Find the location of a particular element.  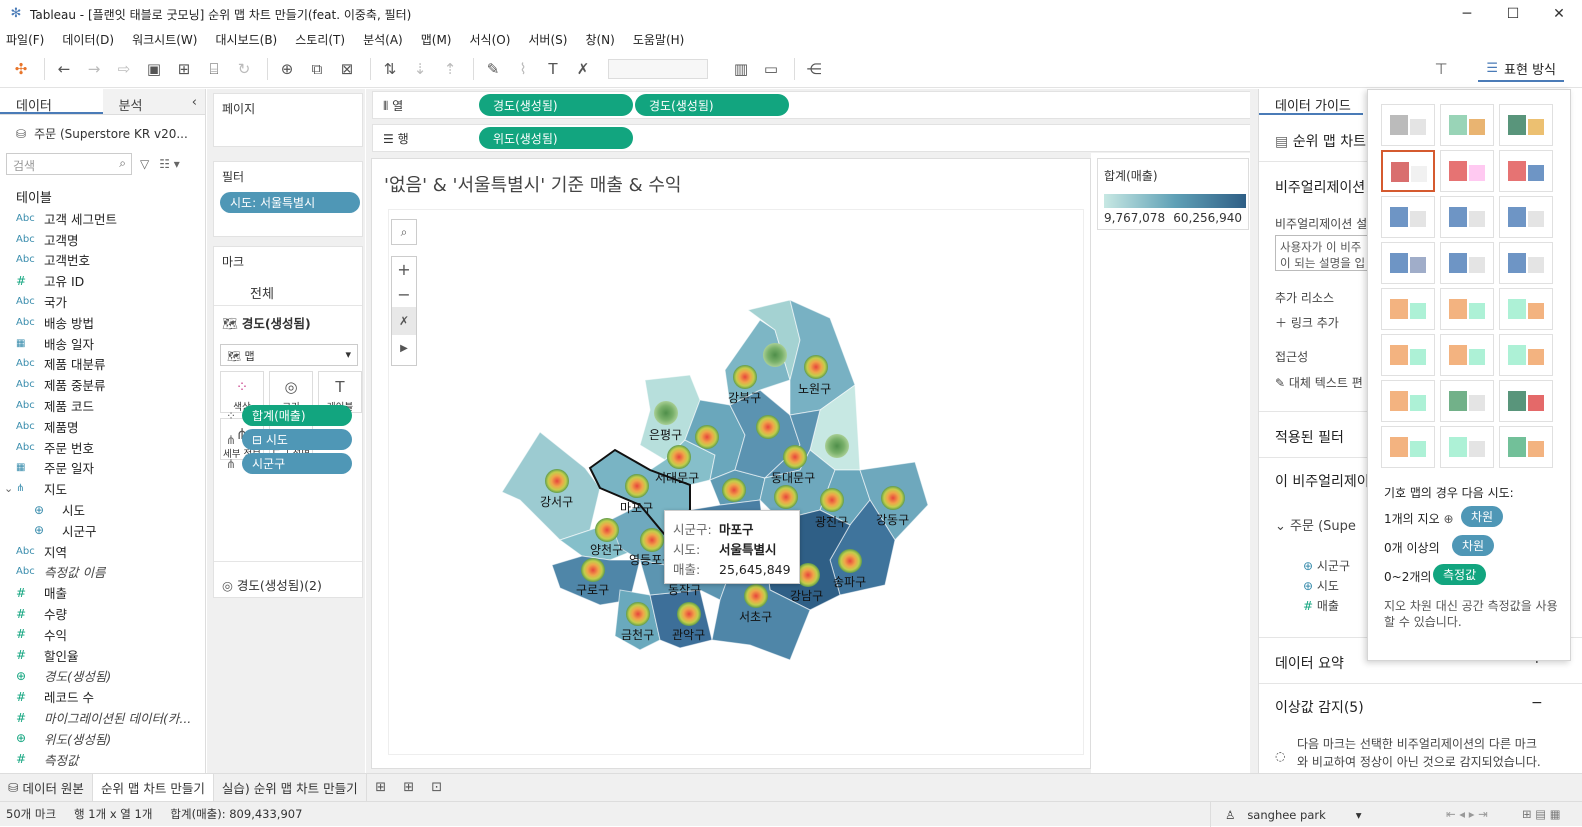

chart-name-label: 순위 맵 차트 is located at coordinates (1329, 142).